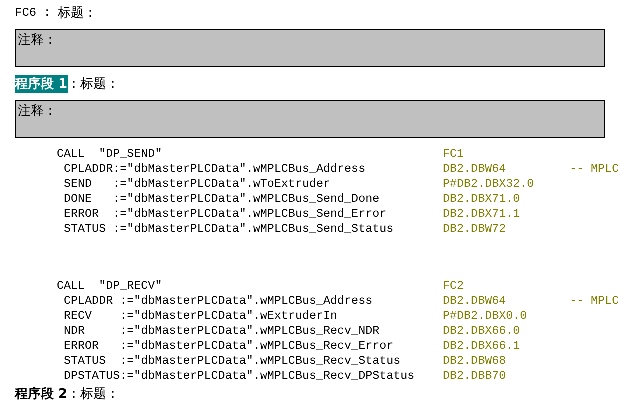 The width and height of the screenshot is (625, 420). What do you see at coordinates (222, 331) in the screenshot?
I see `parameter-assignment: NDR :="dbMasterPLCData".wMPLCBus_Recv_NDR` at bounding box center [222, 331].